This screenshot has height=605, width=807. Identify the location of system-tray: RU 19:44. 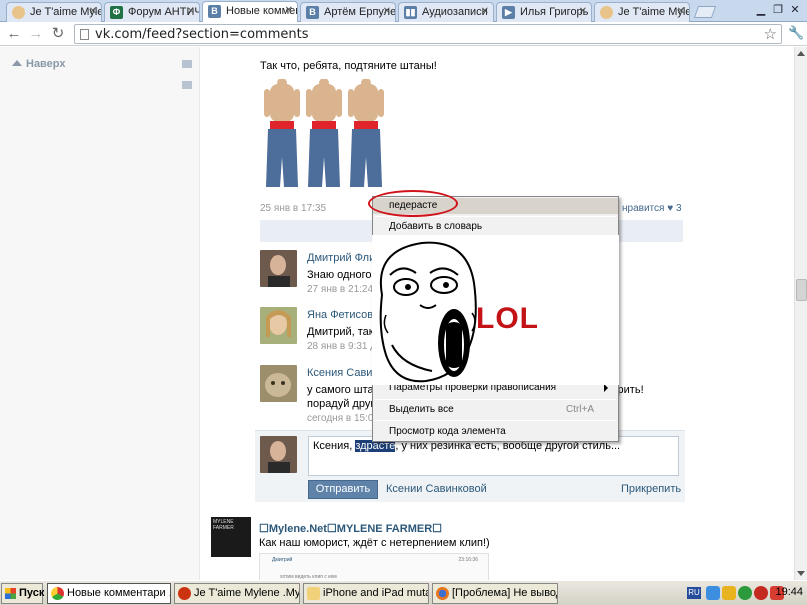
(746, 593).